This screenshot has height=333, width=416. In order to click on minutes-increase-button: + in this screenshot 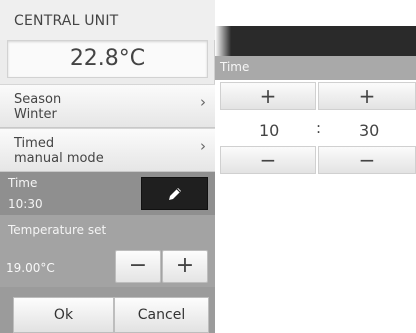, I will do `click(367, 96)`.